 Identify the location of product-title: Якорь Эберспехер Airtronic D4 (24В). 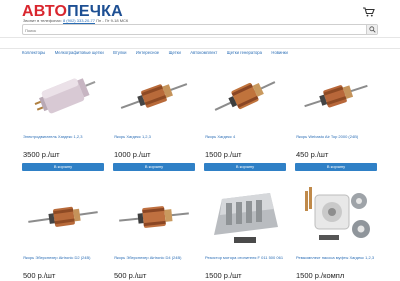
(154, 258).